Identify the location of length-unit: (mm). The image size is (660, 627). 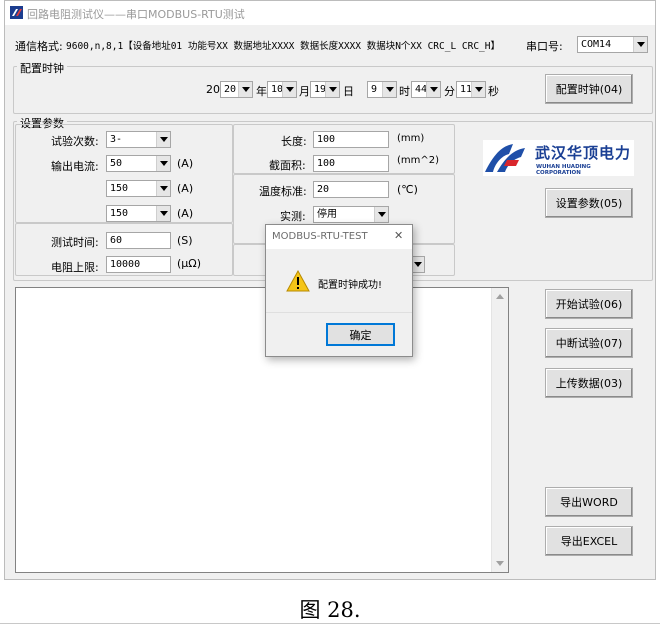
(411, 138).